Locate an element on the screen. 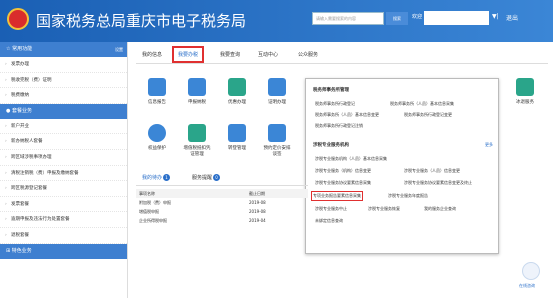 Image resolution: width=553 pixels, height=298 pixels. table-row: 企业所得税申报 2019-04 is located at coordinates (222, 220).